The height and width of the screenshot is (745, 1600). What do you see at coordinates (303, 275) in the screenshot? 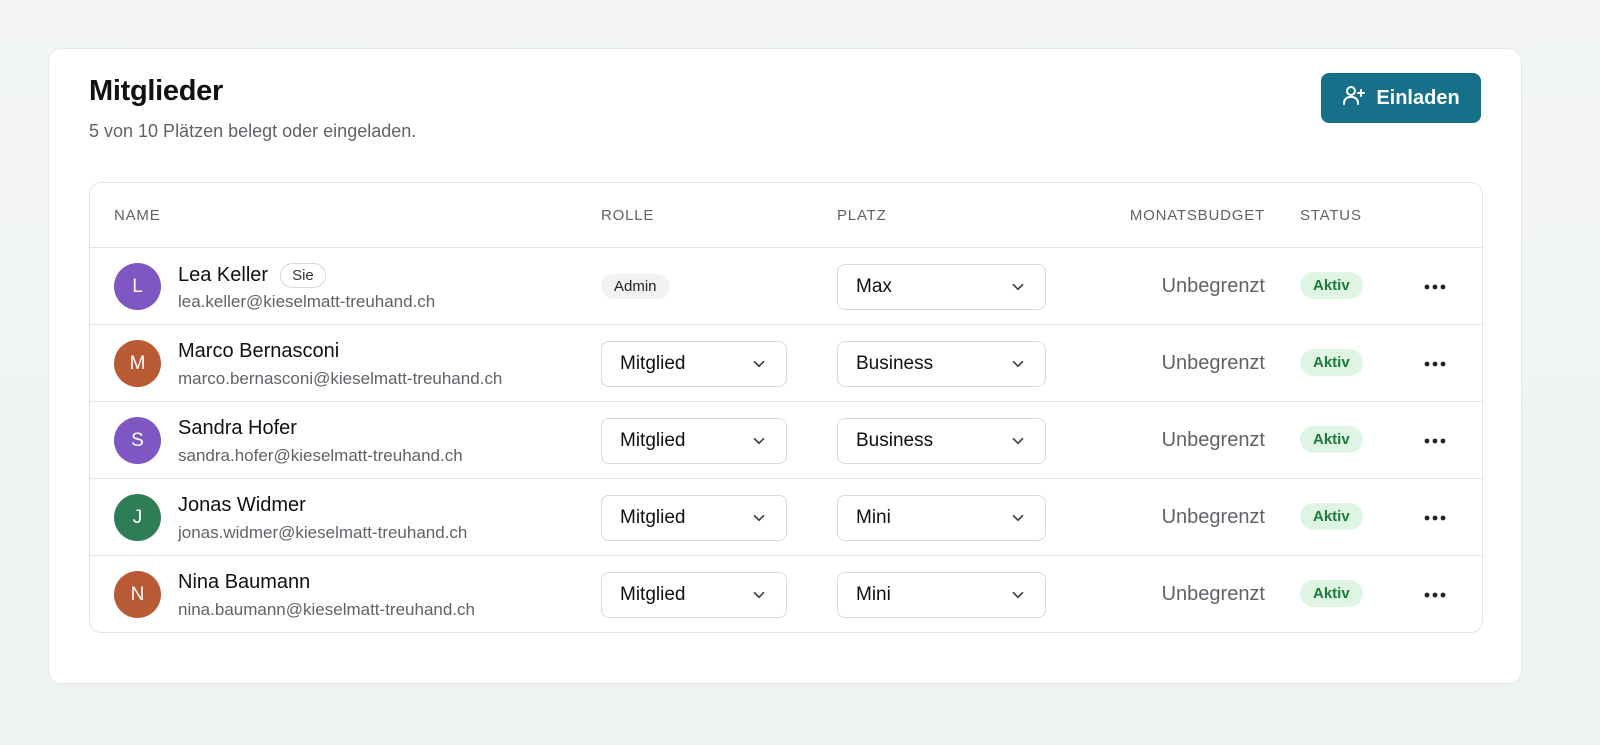
I see `you-badge: Sie` at bounding box center [303, 275].